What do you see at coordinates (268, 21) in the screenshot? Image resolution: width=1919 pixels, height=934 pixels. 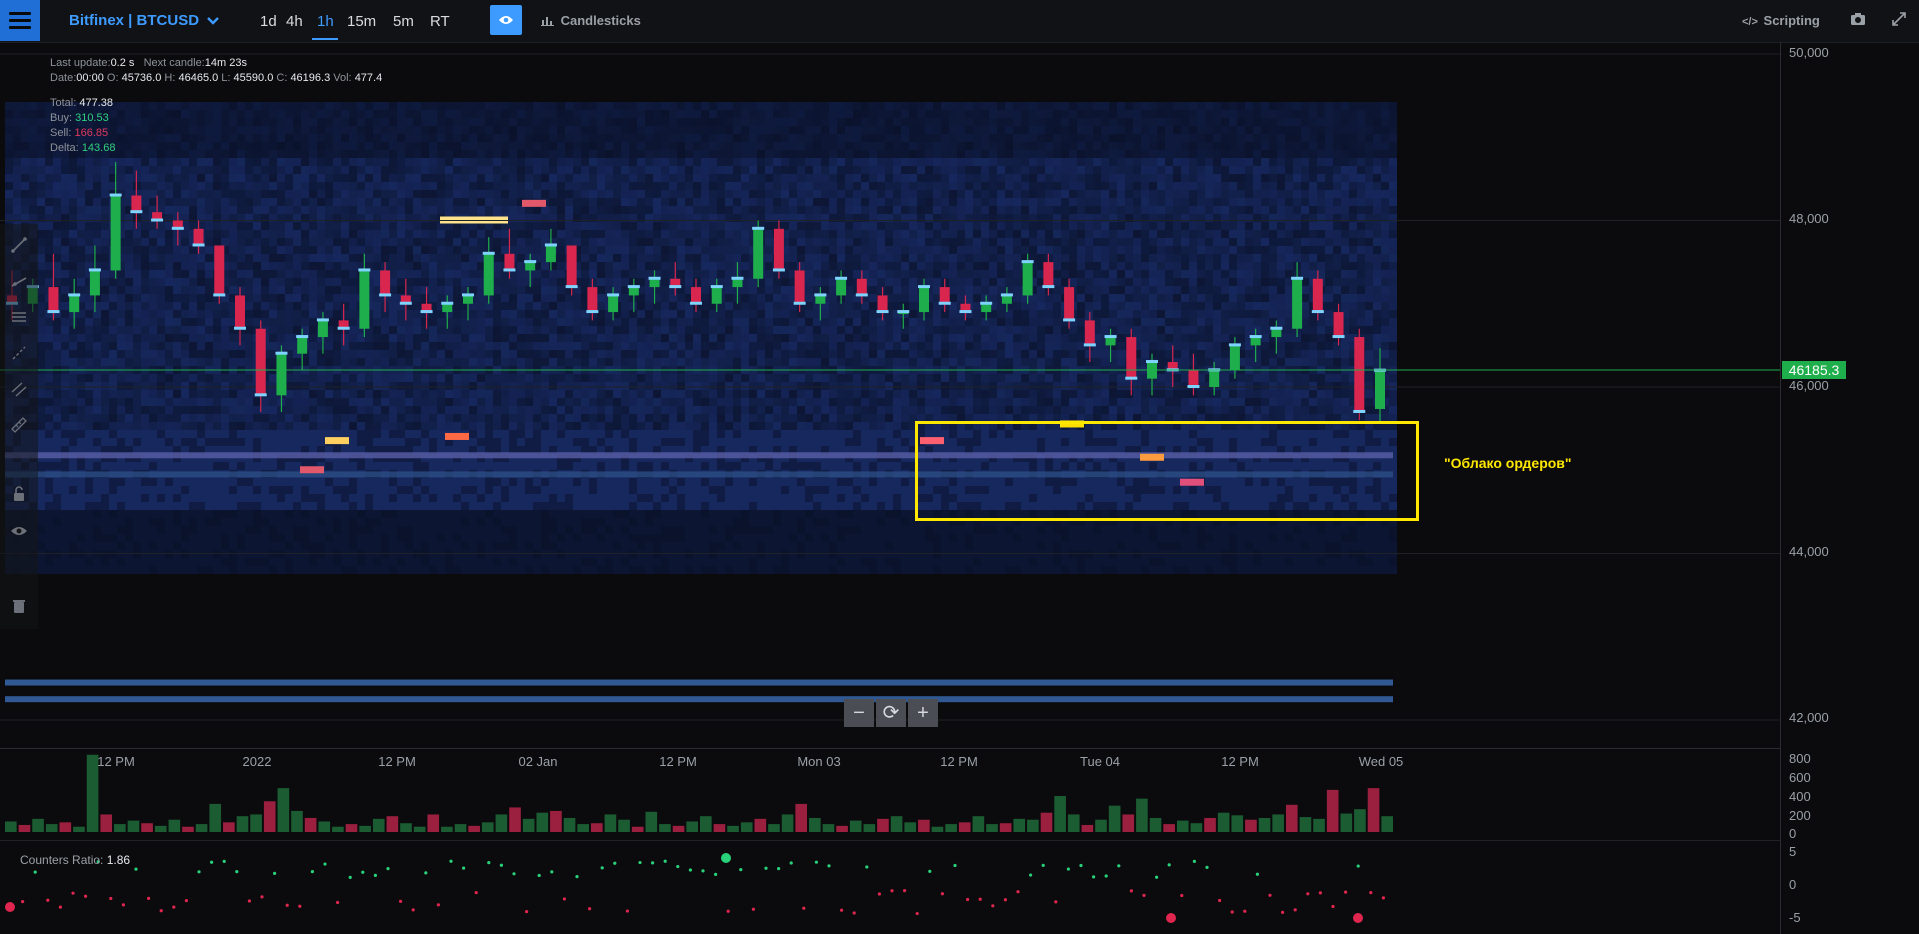 I see `timeframe-1d: 1d` at bounding box center [268, 21].